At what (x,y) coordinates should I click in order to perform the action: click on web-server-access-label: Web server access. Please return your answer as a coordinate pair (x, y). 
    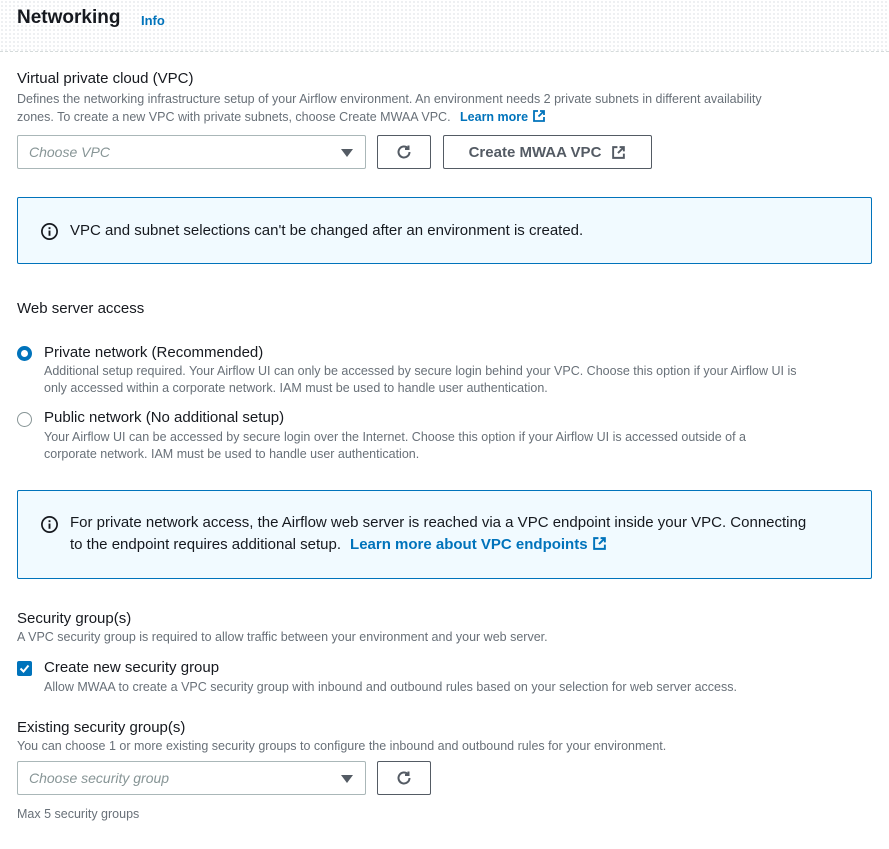
    Looking at the image, I should click on (81, 308).